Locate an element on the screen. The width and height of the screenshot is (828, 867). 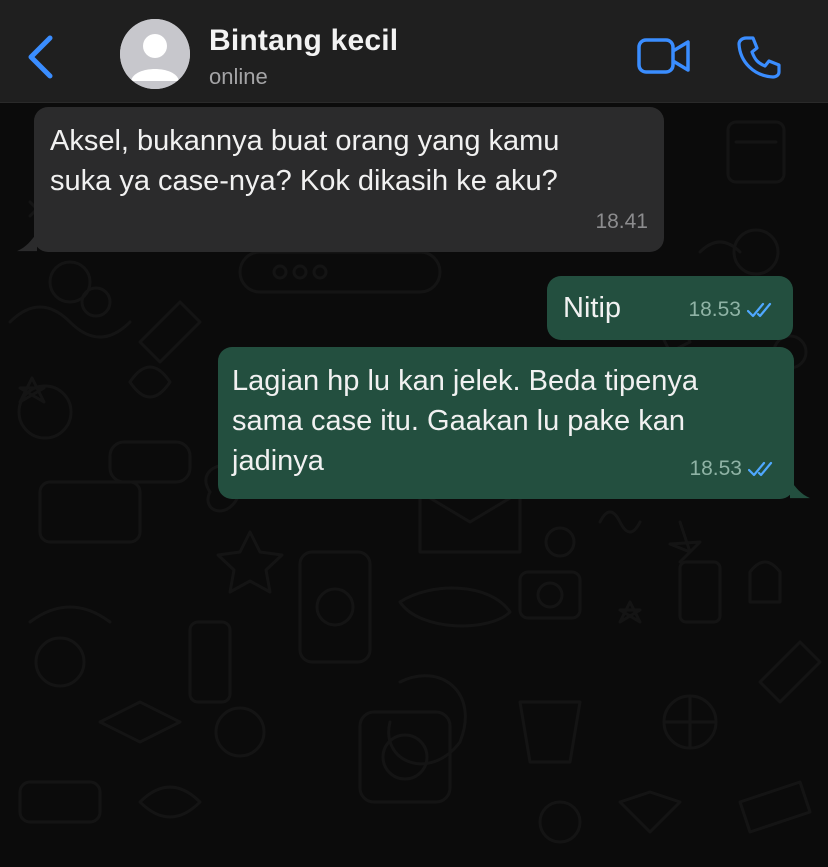
bubble-tail-incoming is located at coordinates (27, 242).